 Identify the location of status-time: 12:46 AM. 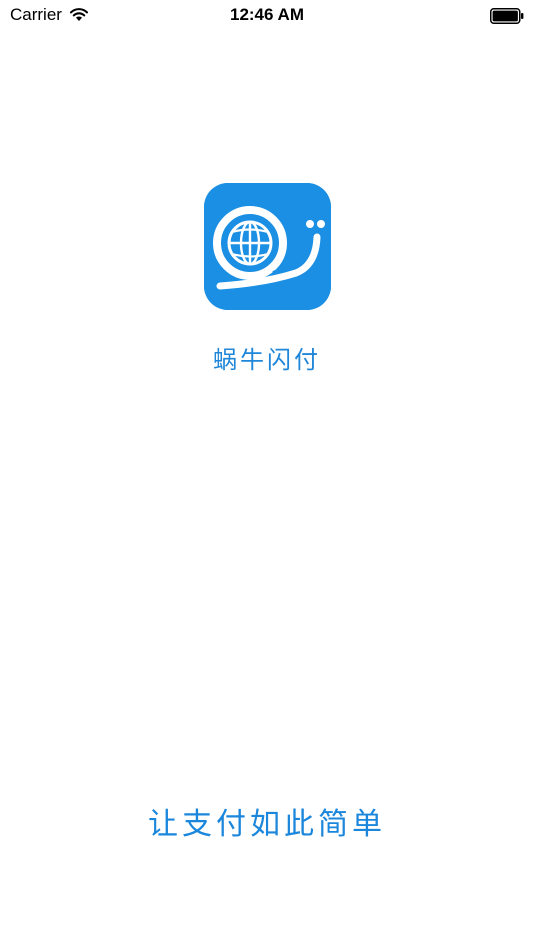
(266, 14).